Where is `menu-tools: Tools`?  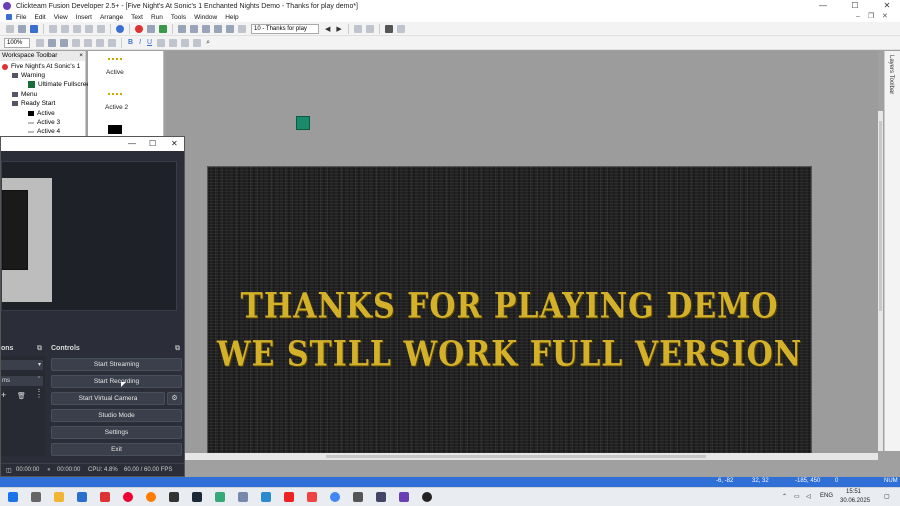 menu-tools: Tools is located at coordinates (178, 17).